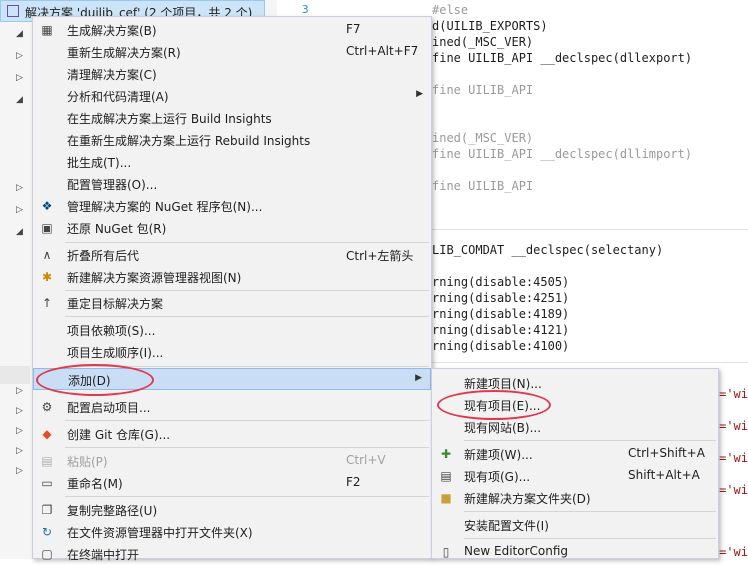 This screenshot has height=565, width=748. What do you see at coordinates (47, 510) in the screenshot?
I see `copy-icon: ❐` at bounding box center [47, 510].